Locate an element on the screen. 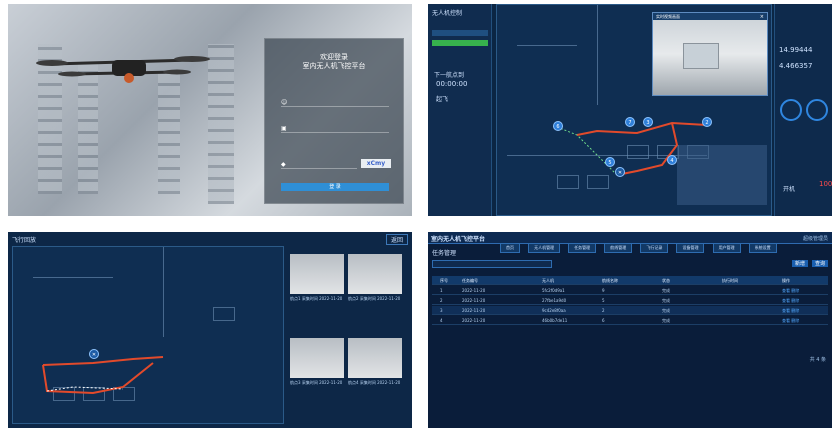  waypoint-marker: 5 is located at coordinates (610, 162).